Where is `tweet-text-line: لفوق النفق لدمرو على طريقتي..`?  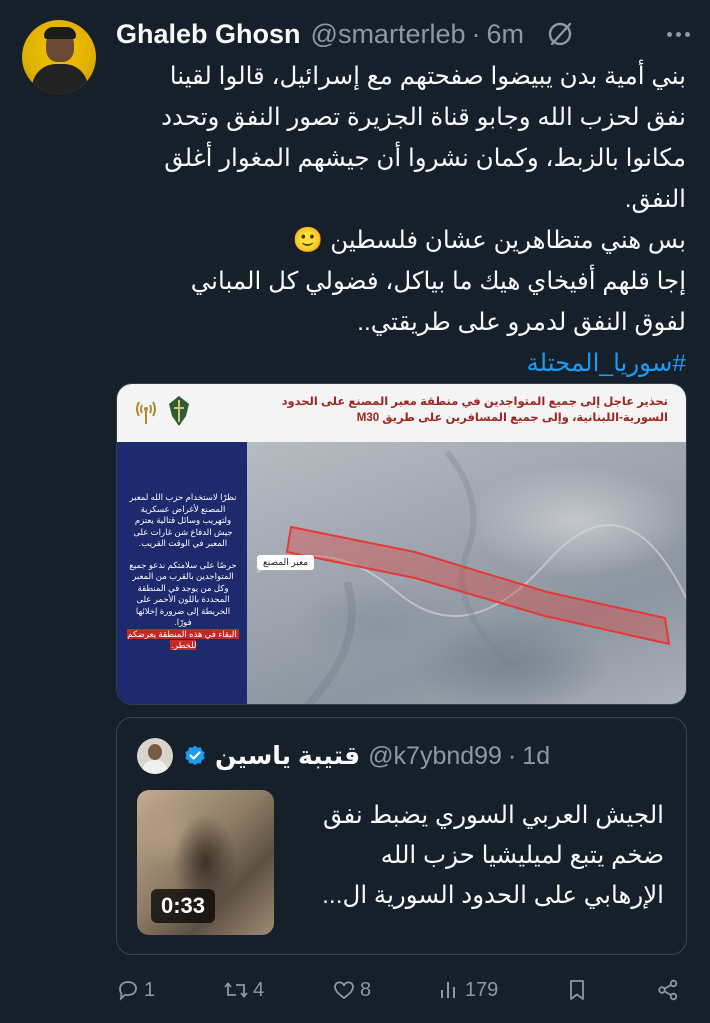
tweet-text-line: لفوق النفق لدمرو على طريقتي.. is located at coordinates (521, 322).